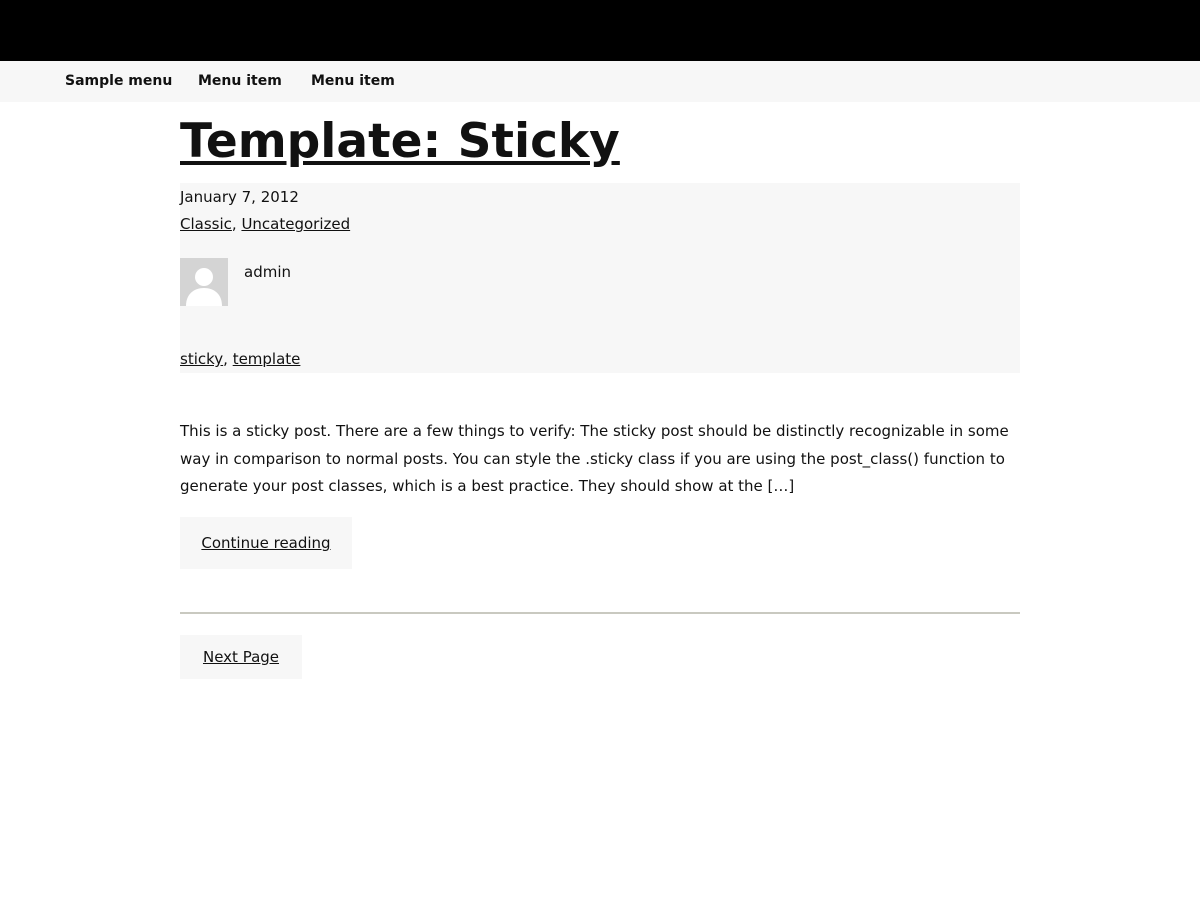 The image size is (1200, 900). I want to click on user-avatar-placeholder-icon, so click(204, 282).